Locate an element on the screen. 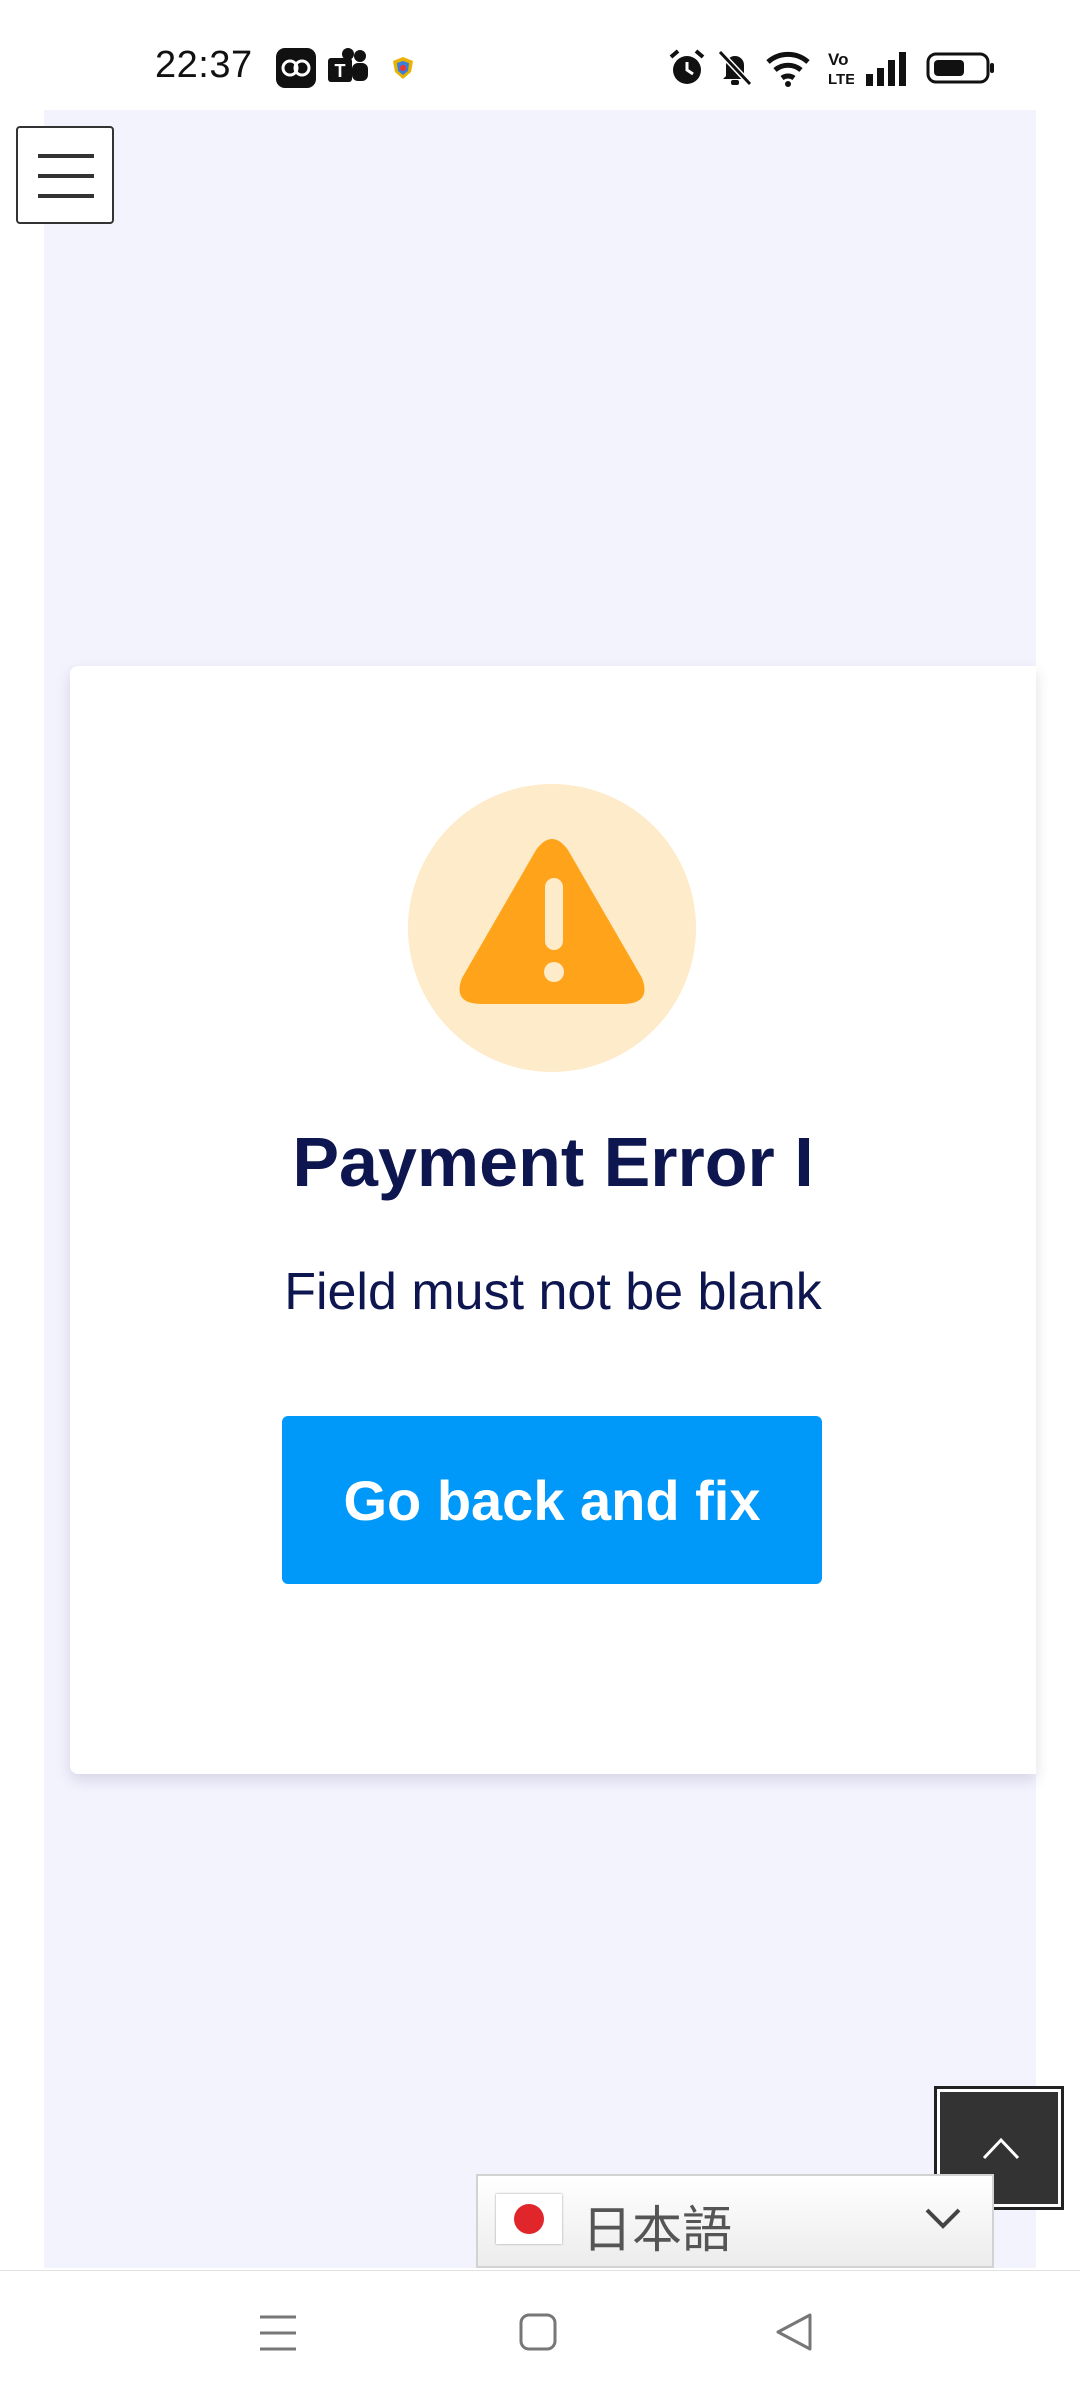  chevron-down-icon is located at coordinates (943, 2218).